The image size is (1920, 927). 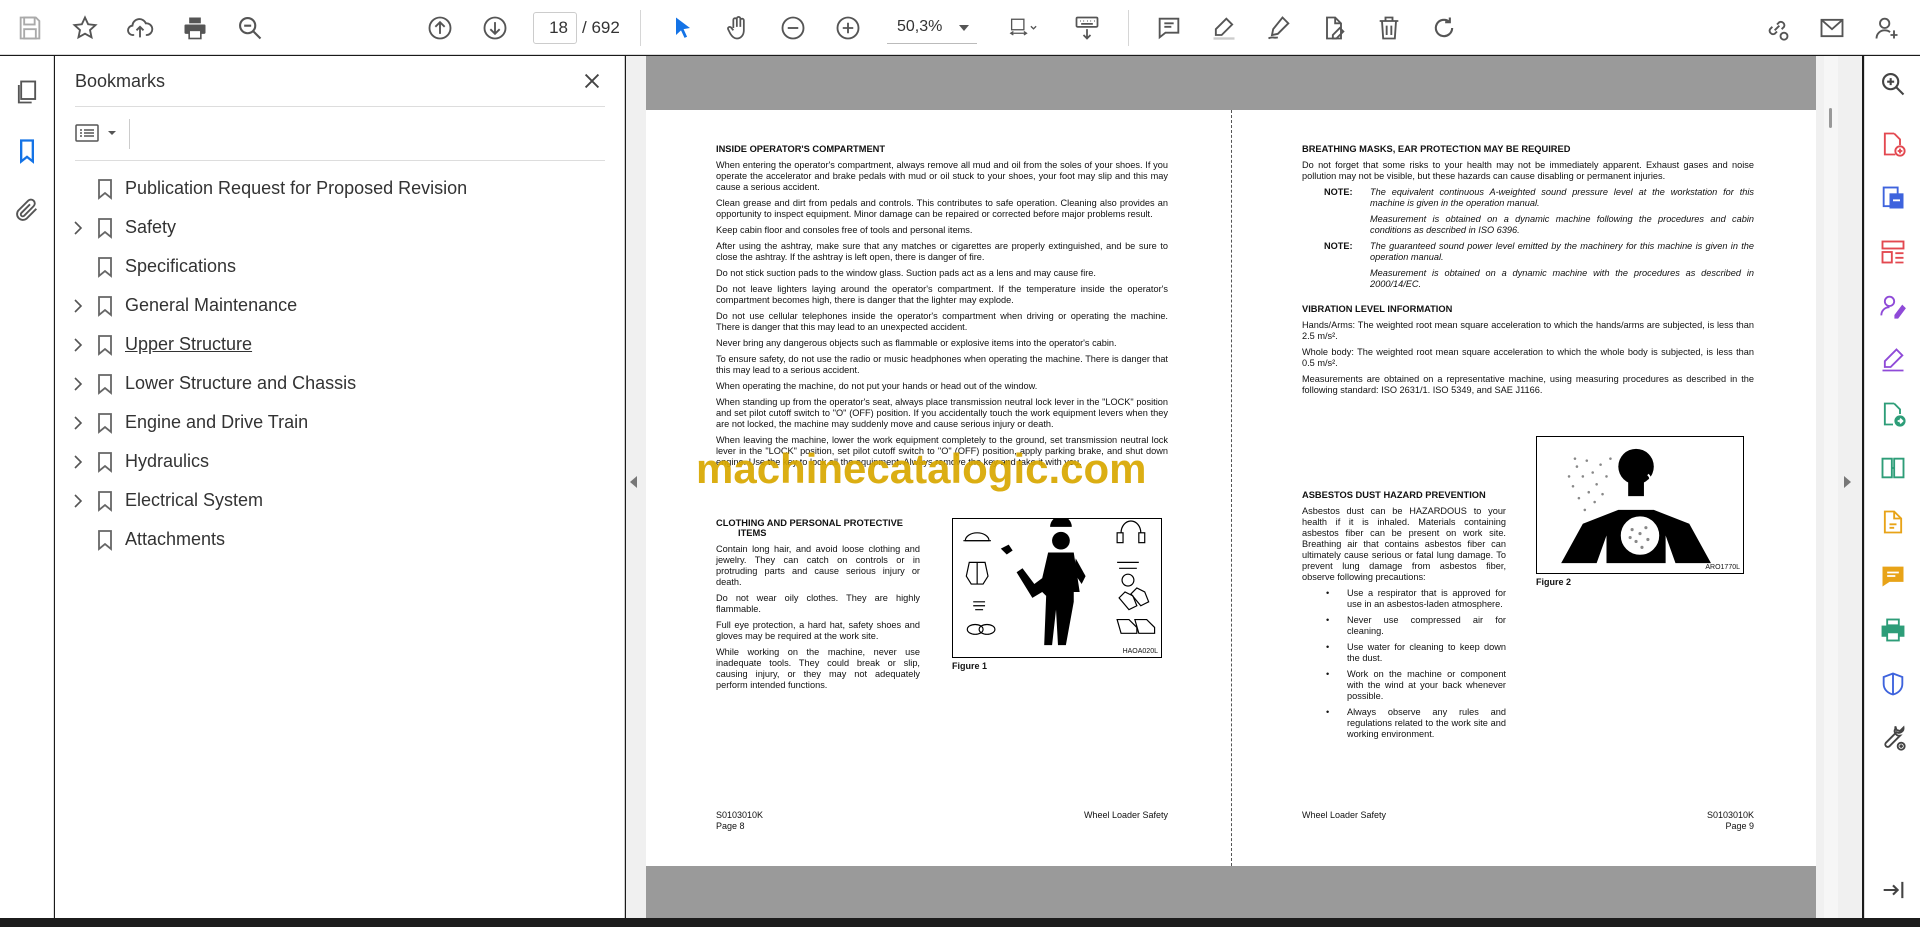 What do you see at coordinates (1224, 28) in the screenshot?
I see `highlight-icon` at bounding box center [1224, 28].